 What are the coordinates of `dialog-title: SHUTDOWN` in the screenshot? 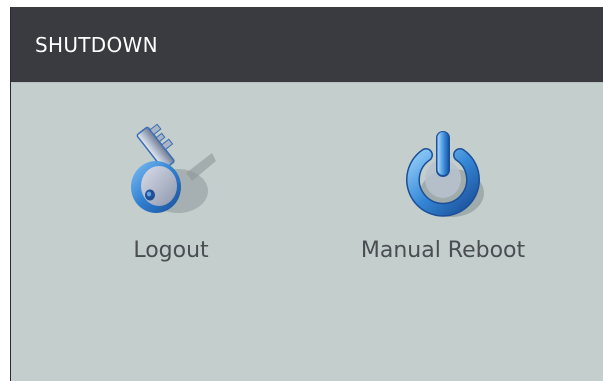 It's located at (96, 44).